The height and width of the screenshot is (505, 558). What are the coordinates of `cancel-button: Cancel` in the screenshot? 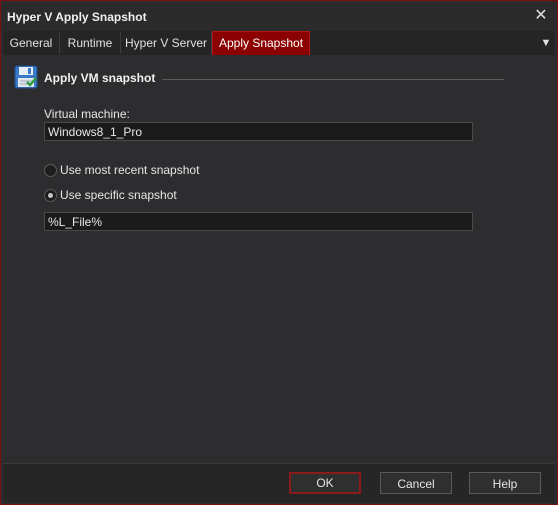 It's located at (416, 483).